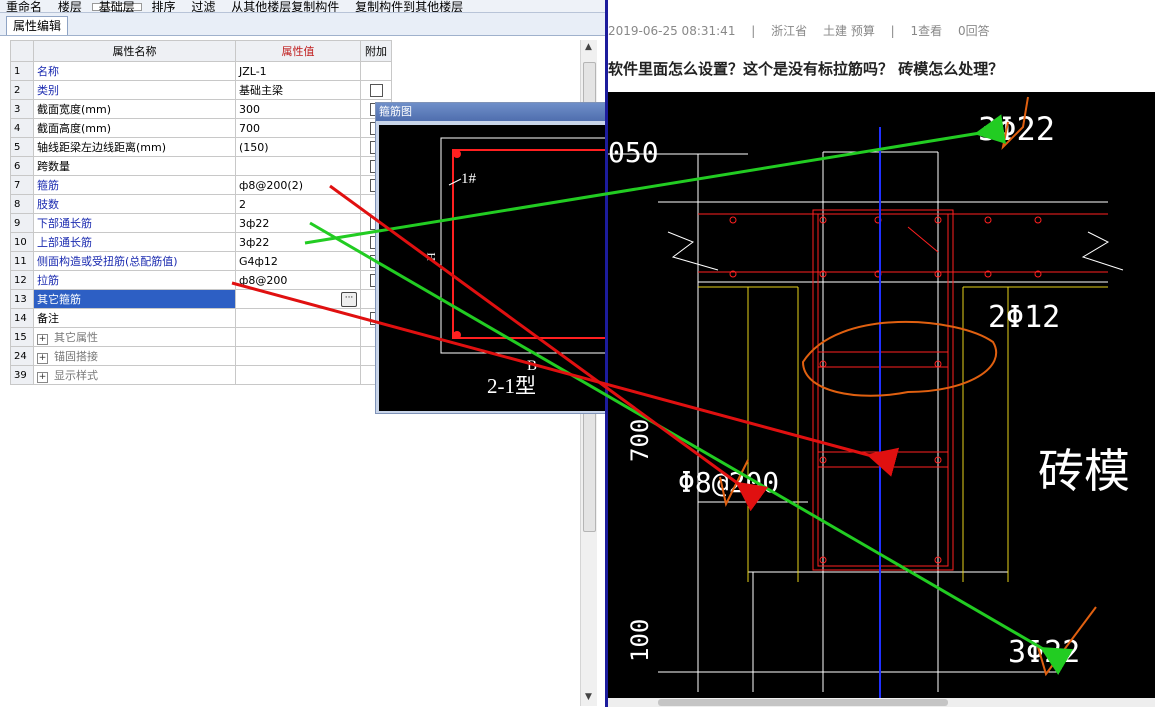  I want to click on property-name-cell: 轴线距梁左边线距离(mm), so click(134, 147).